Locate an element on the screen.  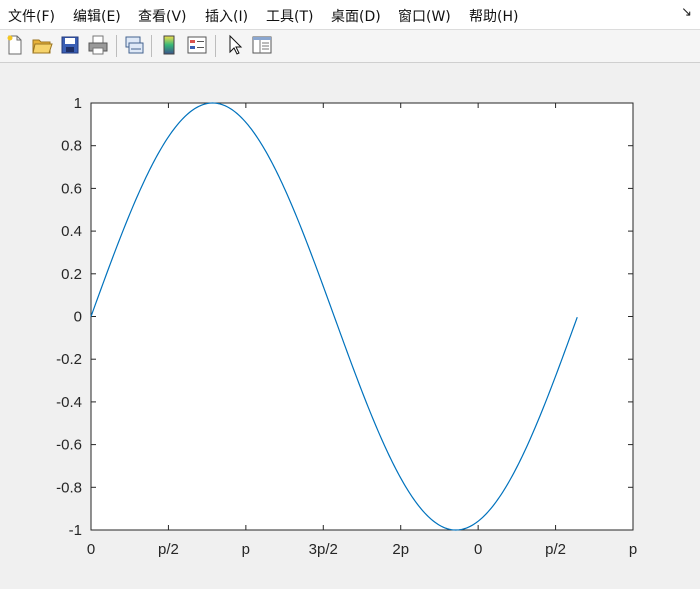
y-tick-label: -1 is located at coordinates (75, 530).